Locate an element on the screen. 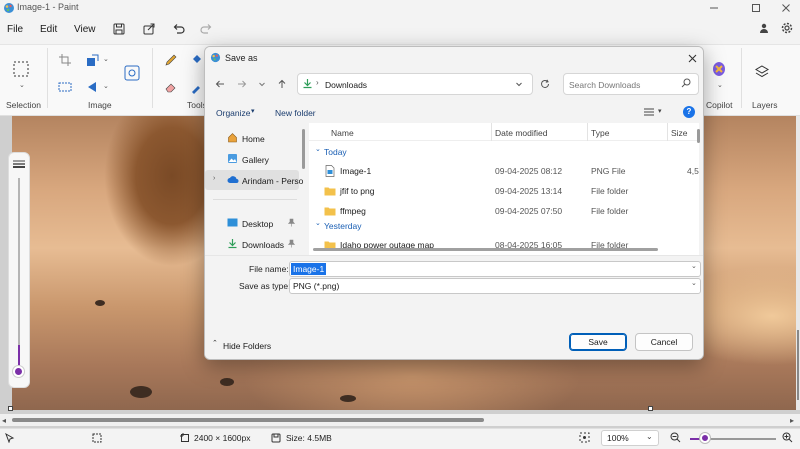 The width and height of the screenshot is (800, 449). resize-icon is located at coordinates (95, 62).